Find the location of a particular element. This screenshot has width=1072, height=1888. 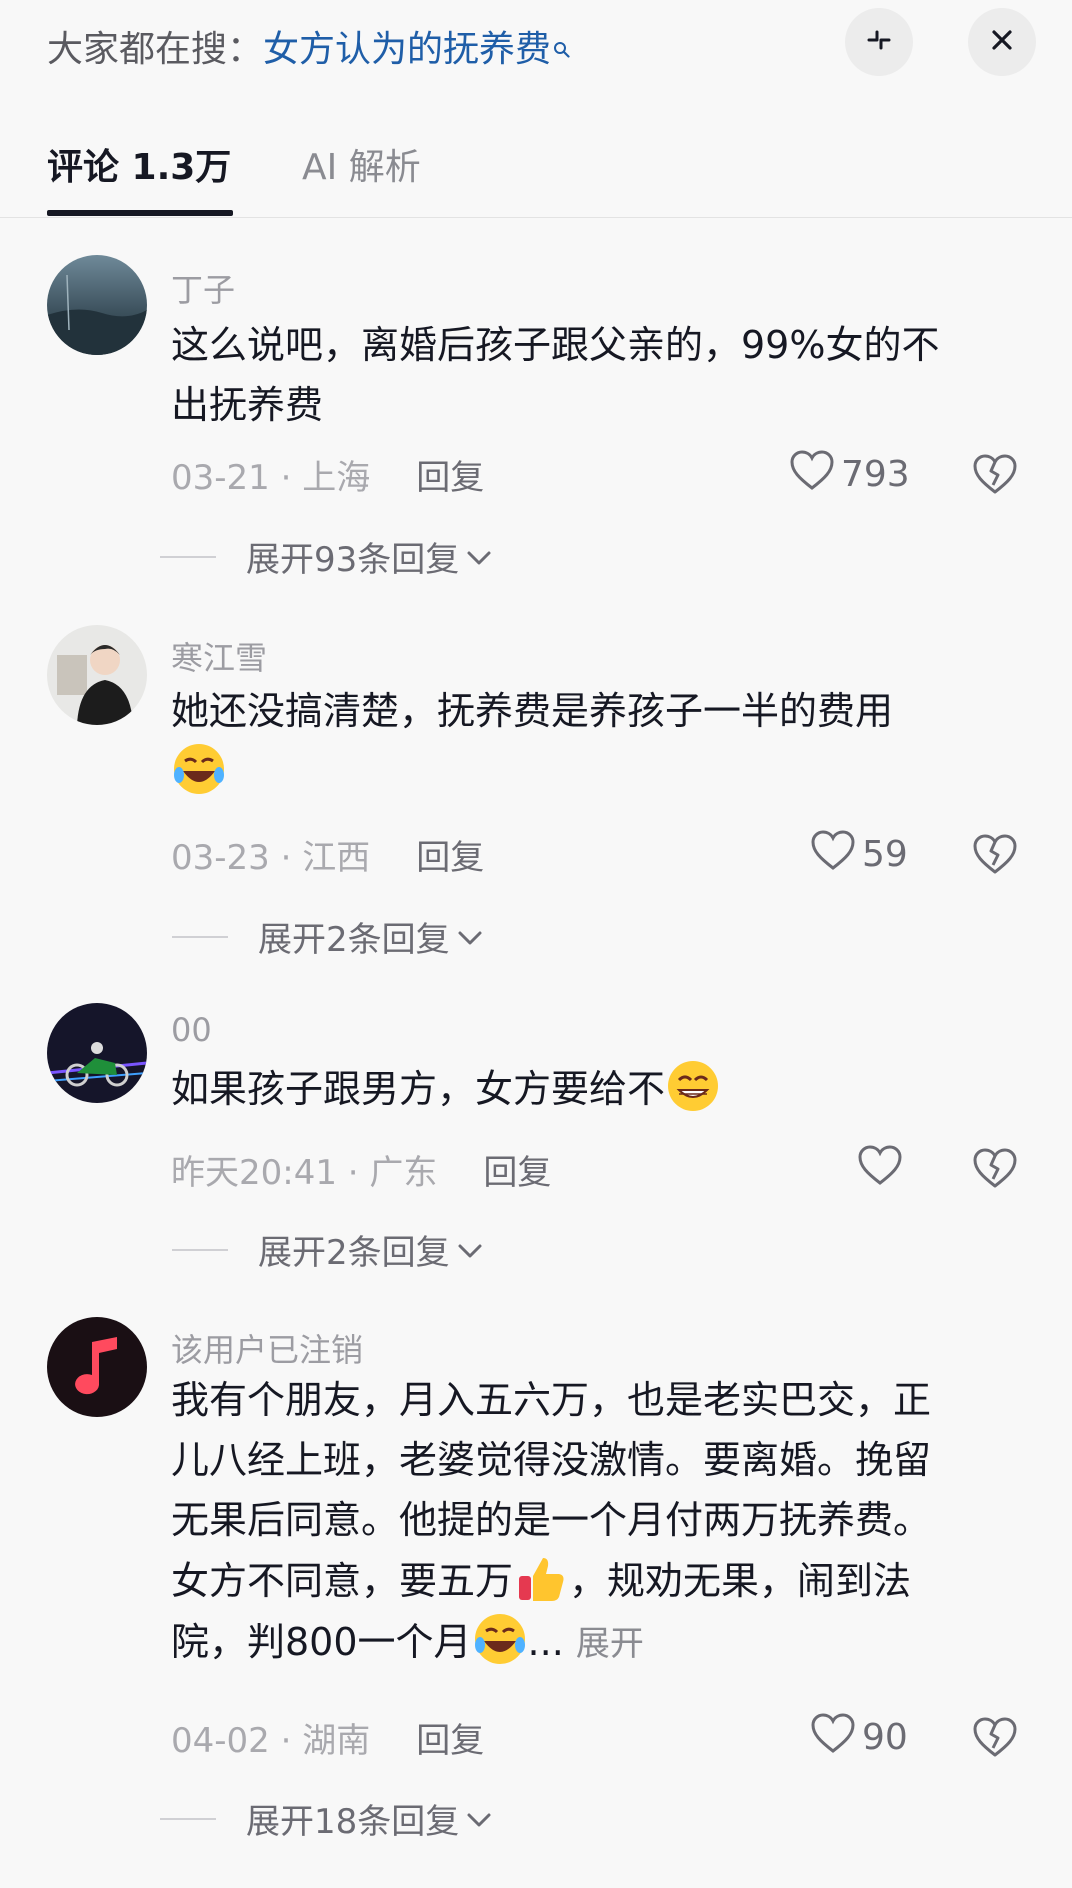

comment-location: 上海 is located at coordinates (336, 478).